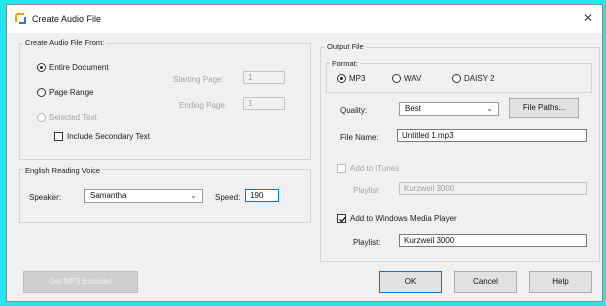  Describe the element at coordinates (65, 42) in the screenshot. I see `source-group-label: Create Audio File From:` at that location.